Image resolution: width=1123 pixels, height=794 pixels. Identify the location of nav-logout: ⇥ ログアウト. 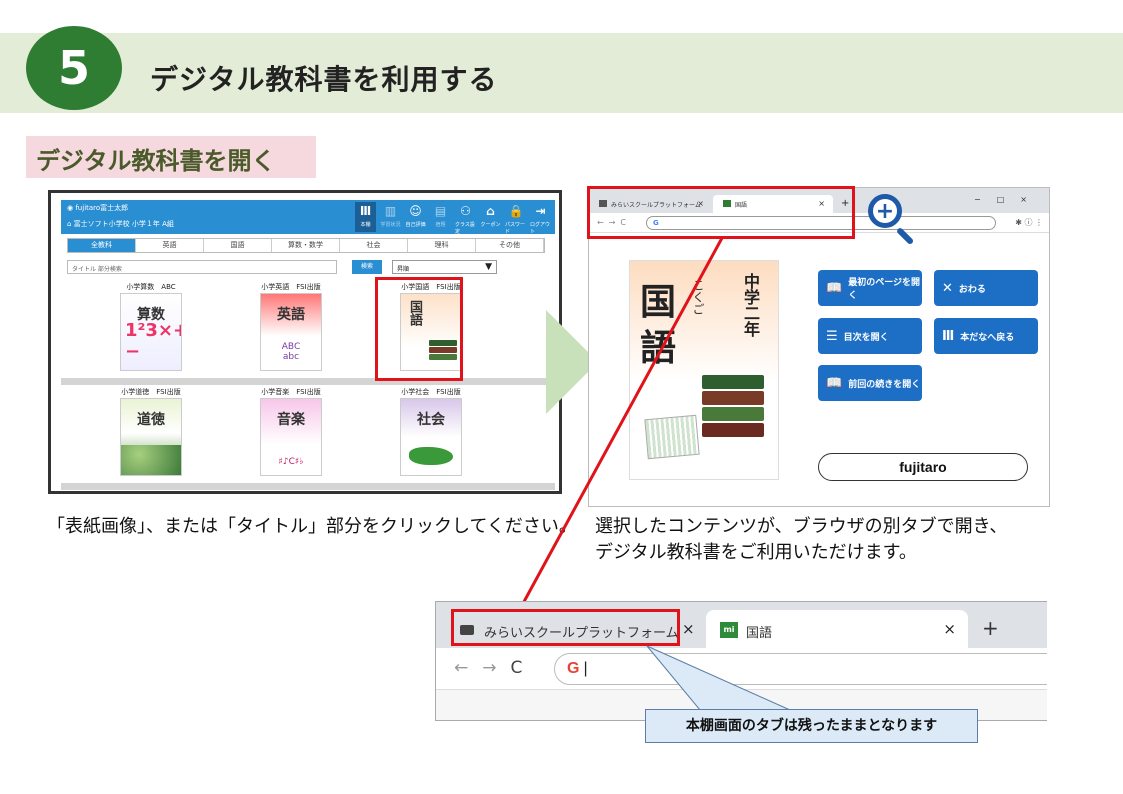
(540, 218).